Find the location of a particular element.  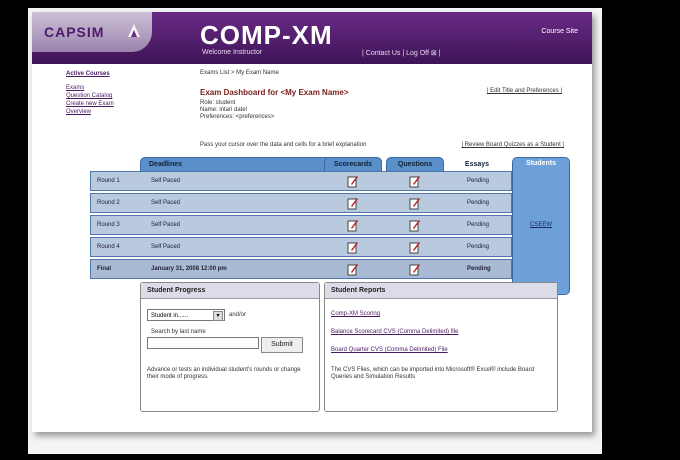

capsim-mark-icon is located at coordinates (134, 30).